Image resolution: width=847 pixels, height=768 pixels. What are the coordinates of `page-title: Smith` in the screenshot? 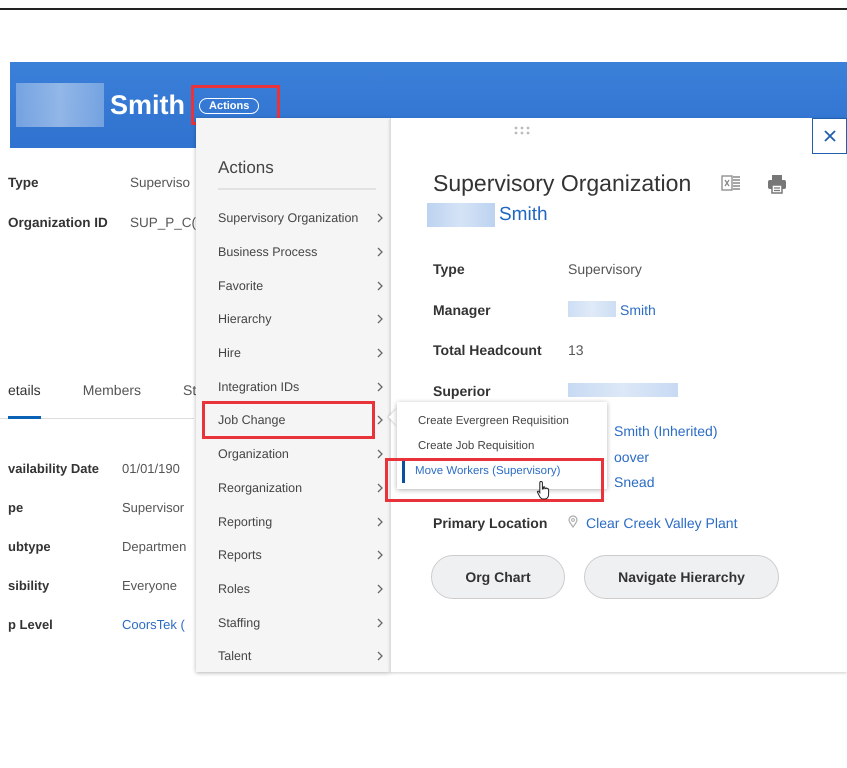 It's located at (148, 105).